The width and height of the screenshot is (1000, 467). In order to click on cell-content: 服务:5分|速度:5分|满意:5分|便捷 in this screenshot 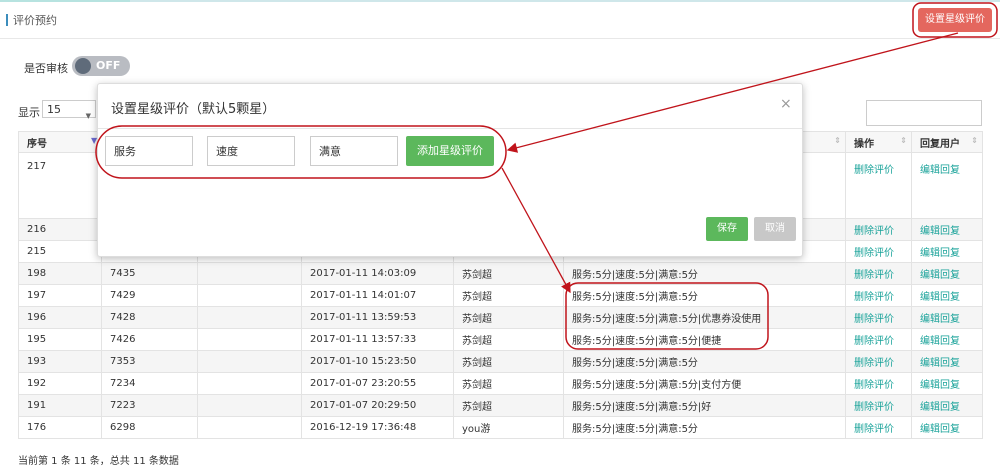, I will do `click(704, 339)`.